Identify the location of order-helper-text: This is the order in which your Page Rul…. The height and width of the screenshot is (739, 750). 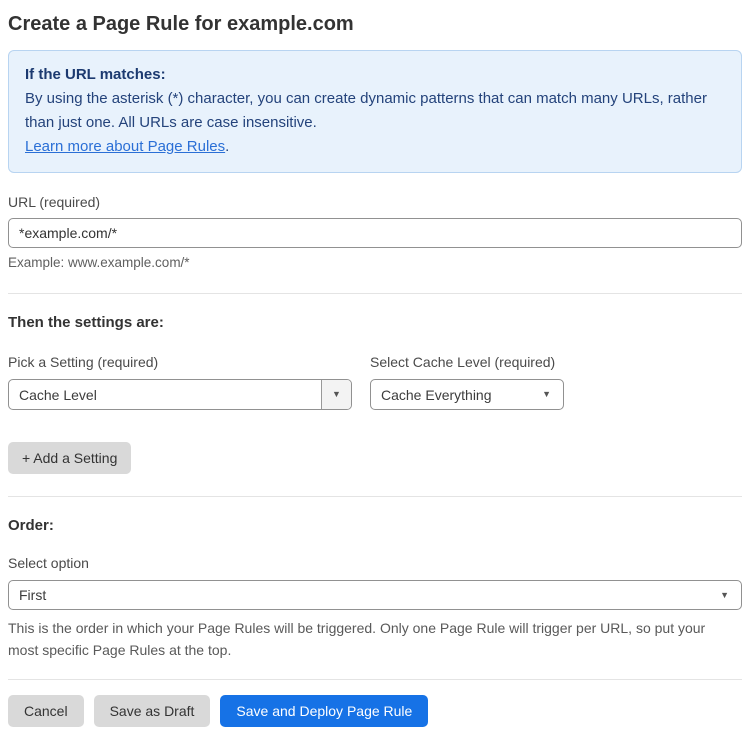
(357, 639).